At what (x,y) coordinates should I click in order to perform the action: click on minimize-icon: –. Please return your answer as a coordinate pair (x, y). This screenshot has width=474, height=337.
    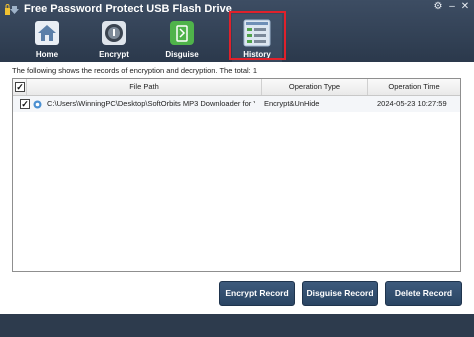
    Looking at the image, I should click on (452, 7).